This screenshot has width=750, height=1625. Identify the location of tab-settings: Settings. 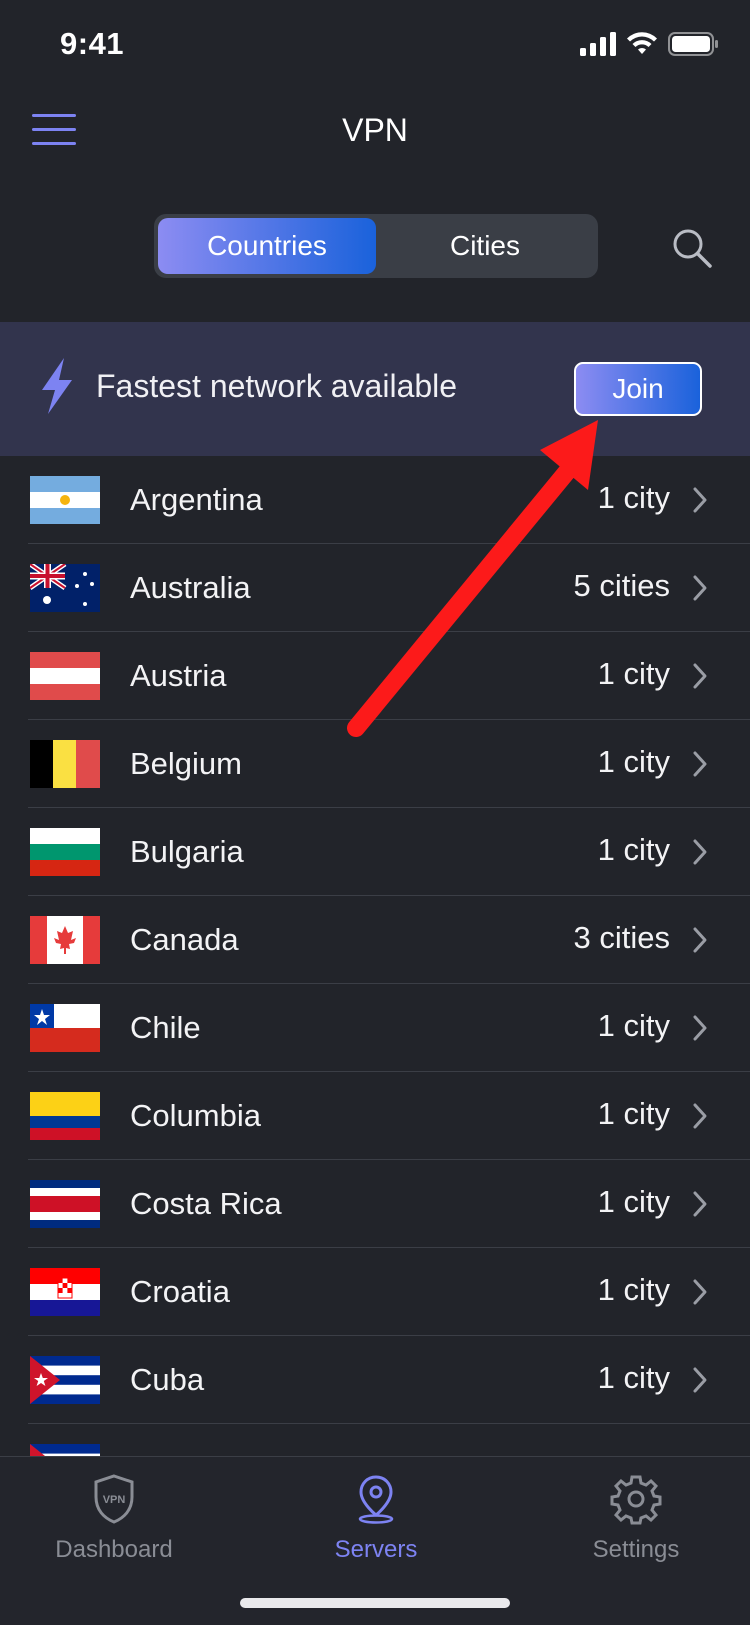
(636, 1518).